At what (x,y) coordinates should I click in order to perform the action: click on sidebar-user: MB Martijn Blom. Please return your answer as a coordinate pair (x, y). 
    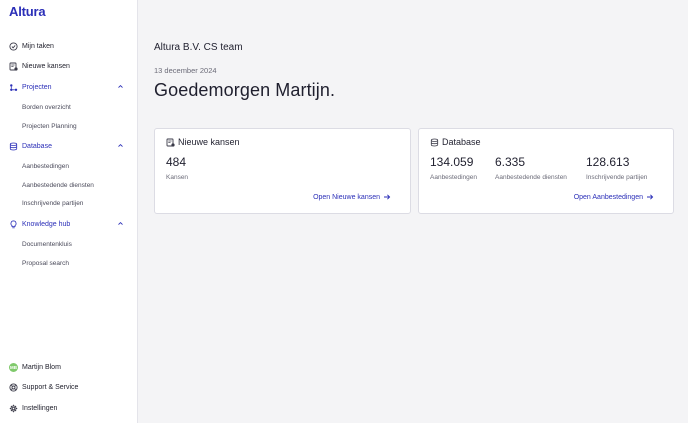
    Looking at the image, I should click on (69, 367).